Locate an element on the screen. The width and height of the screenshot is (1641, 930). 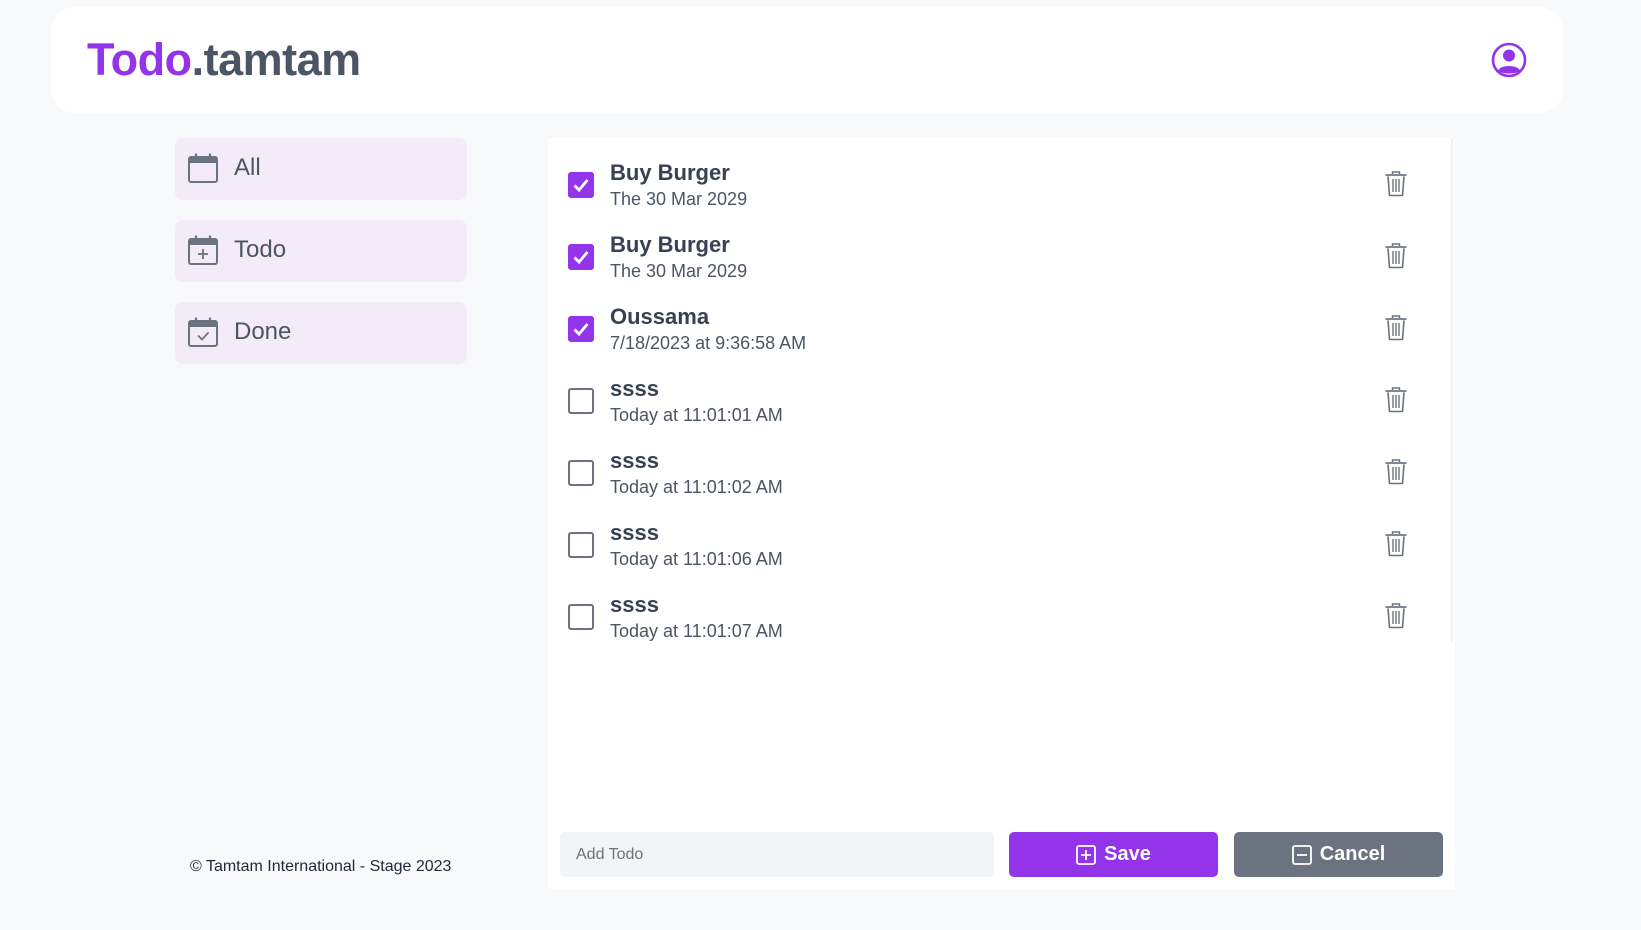
todo-date: Today at 11:01:02 AM is located at coordinates (696, 487).